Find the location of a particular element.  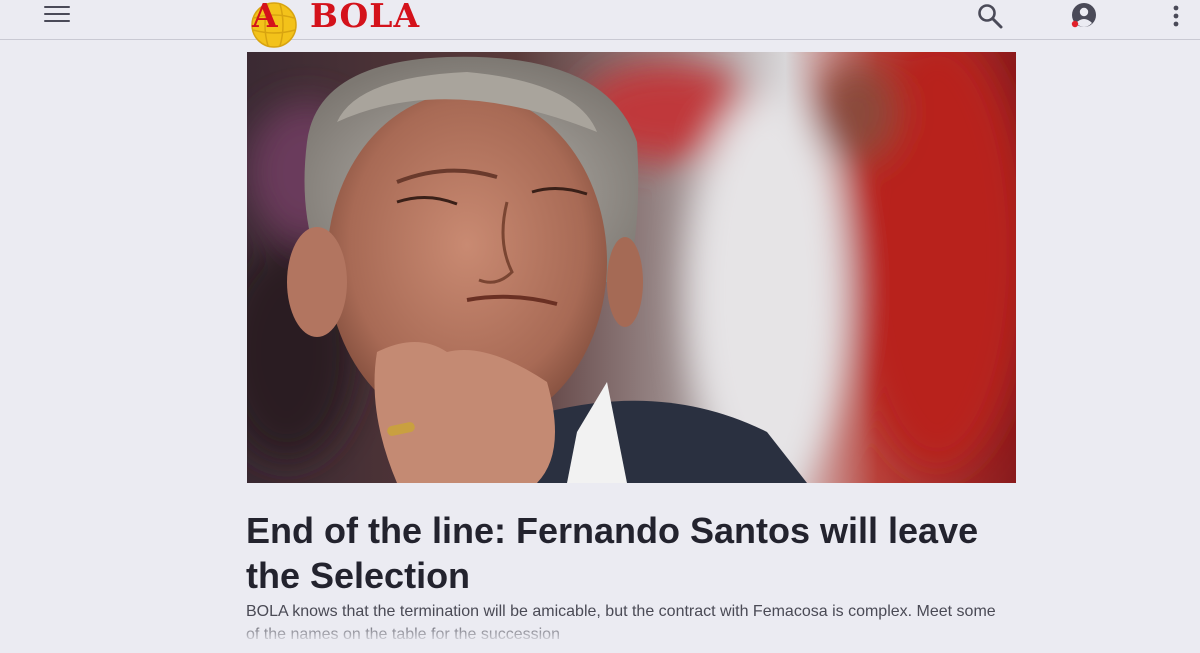

logo-letter: A is located at coordinates (265, 17).